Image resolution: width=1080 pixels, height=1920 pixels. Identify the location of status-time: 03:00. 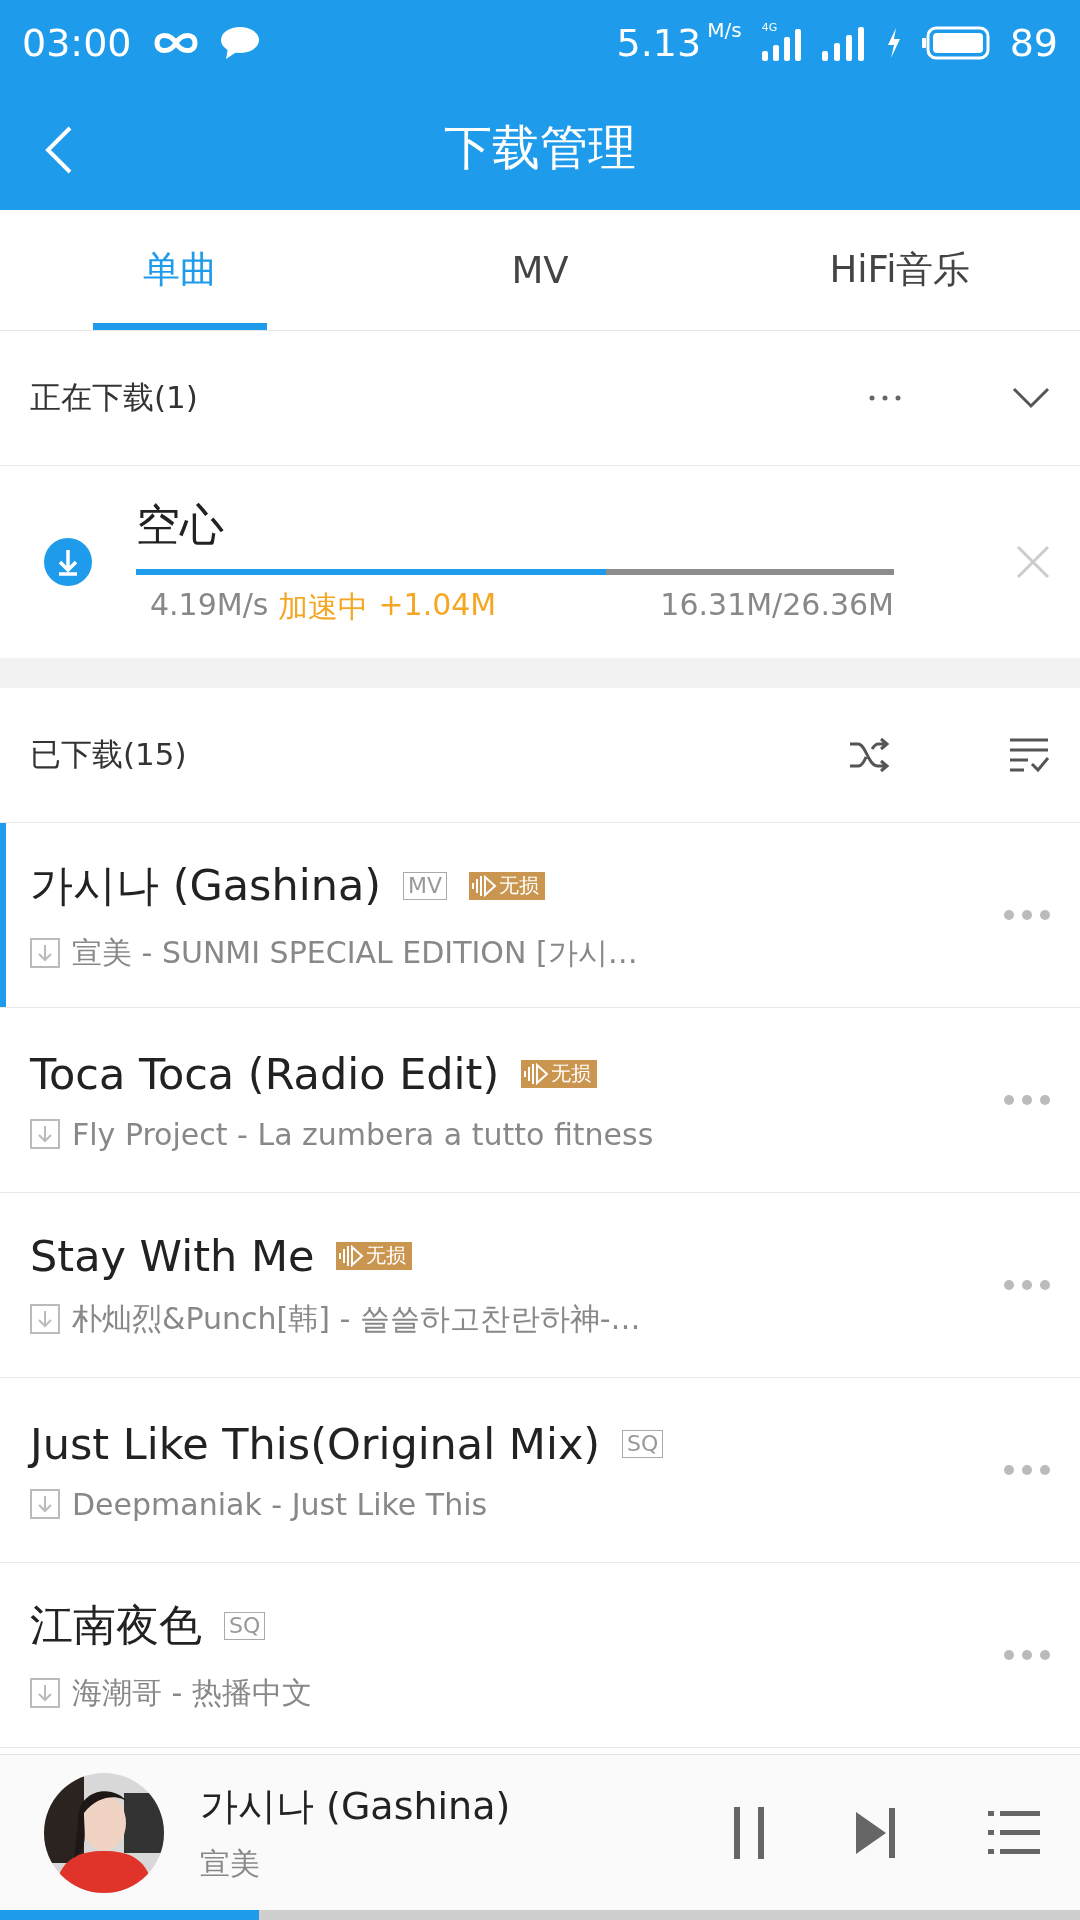
(77, 43).